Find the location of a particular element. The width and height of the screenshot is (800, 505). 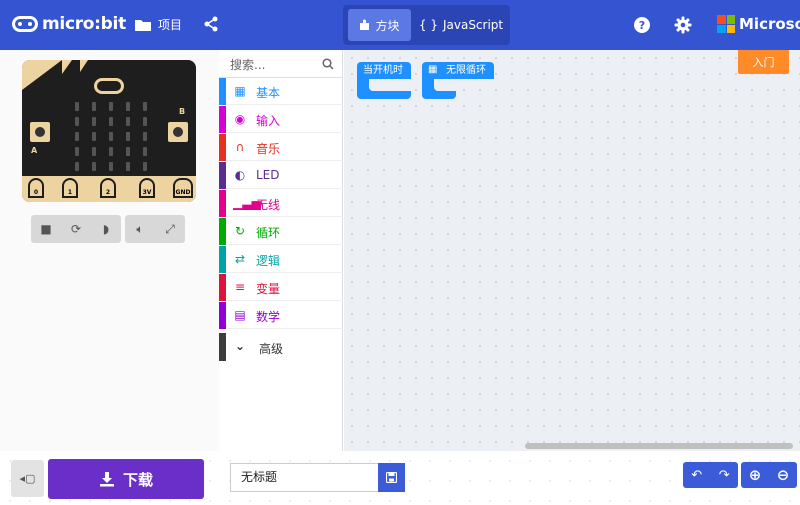

javascript-tab-label: JavaScript is located at coordinates (473, 25).